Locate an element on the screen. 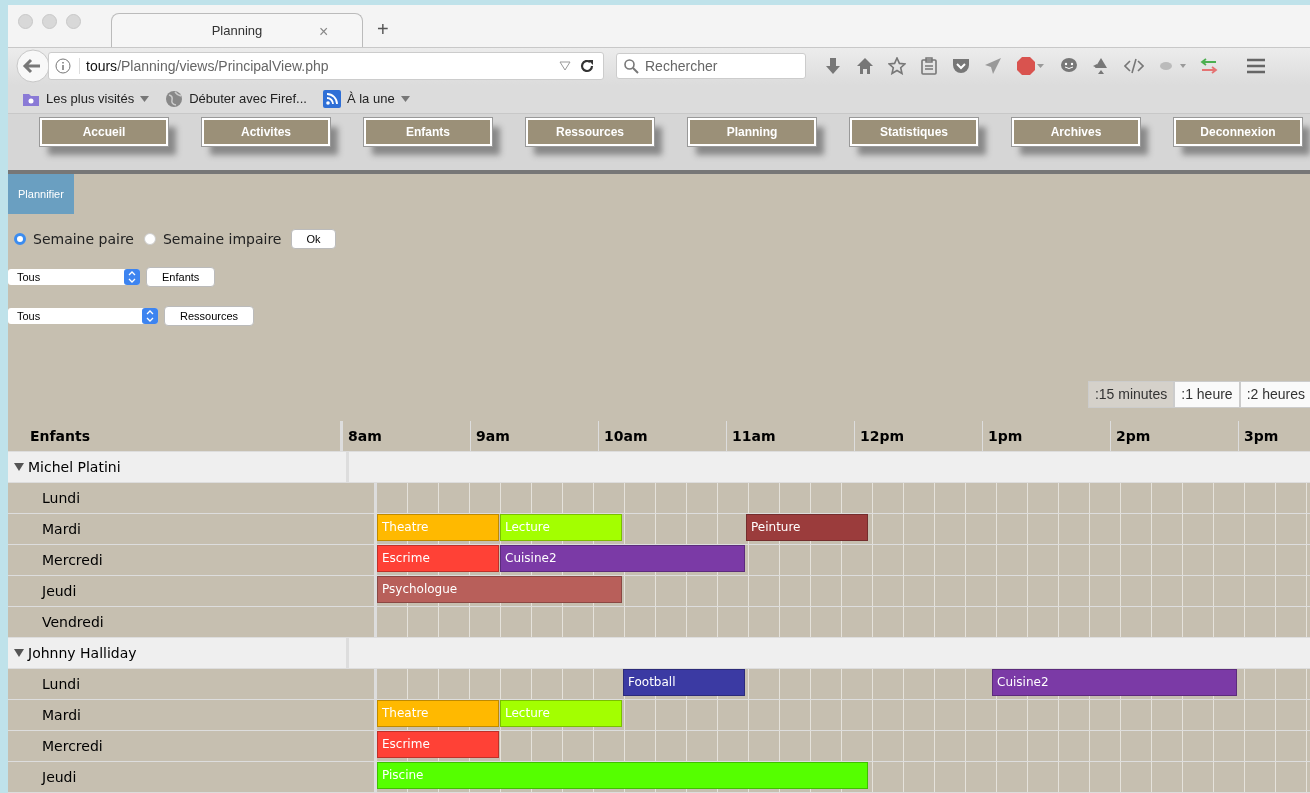  code-icon is located at coordinates (1134, 66).